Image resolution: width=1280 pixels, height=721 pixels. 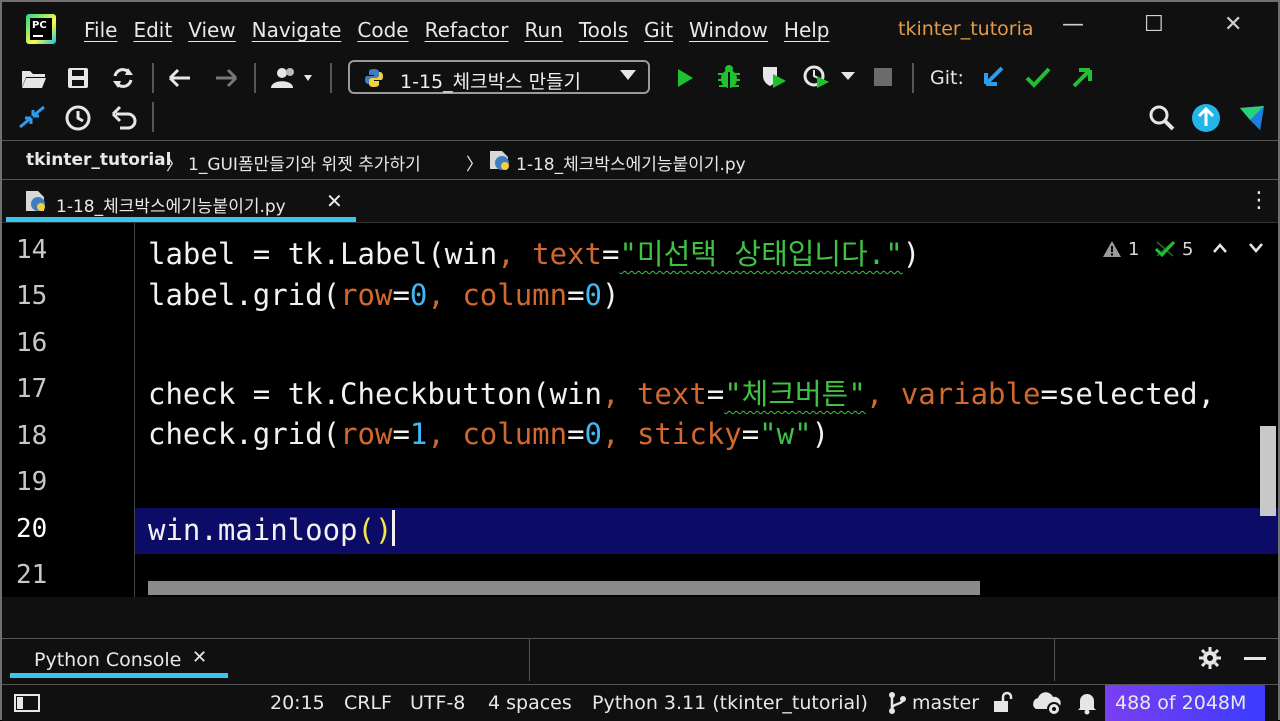 What do you see at coordinates (272, 528) in the screenshot?
I see `code-line-20: win.mainloop()` at bounding box center [272, 528].